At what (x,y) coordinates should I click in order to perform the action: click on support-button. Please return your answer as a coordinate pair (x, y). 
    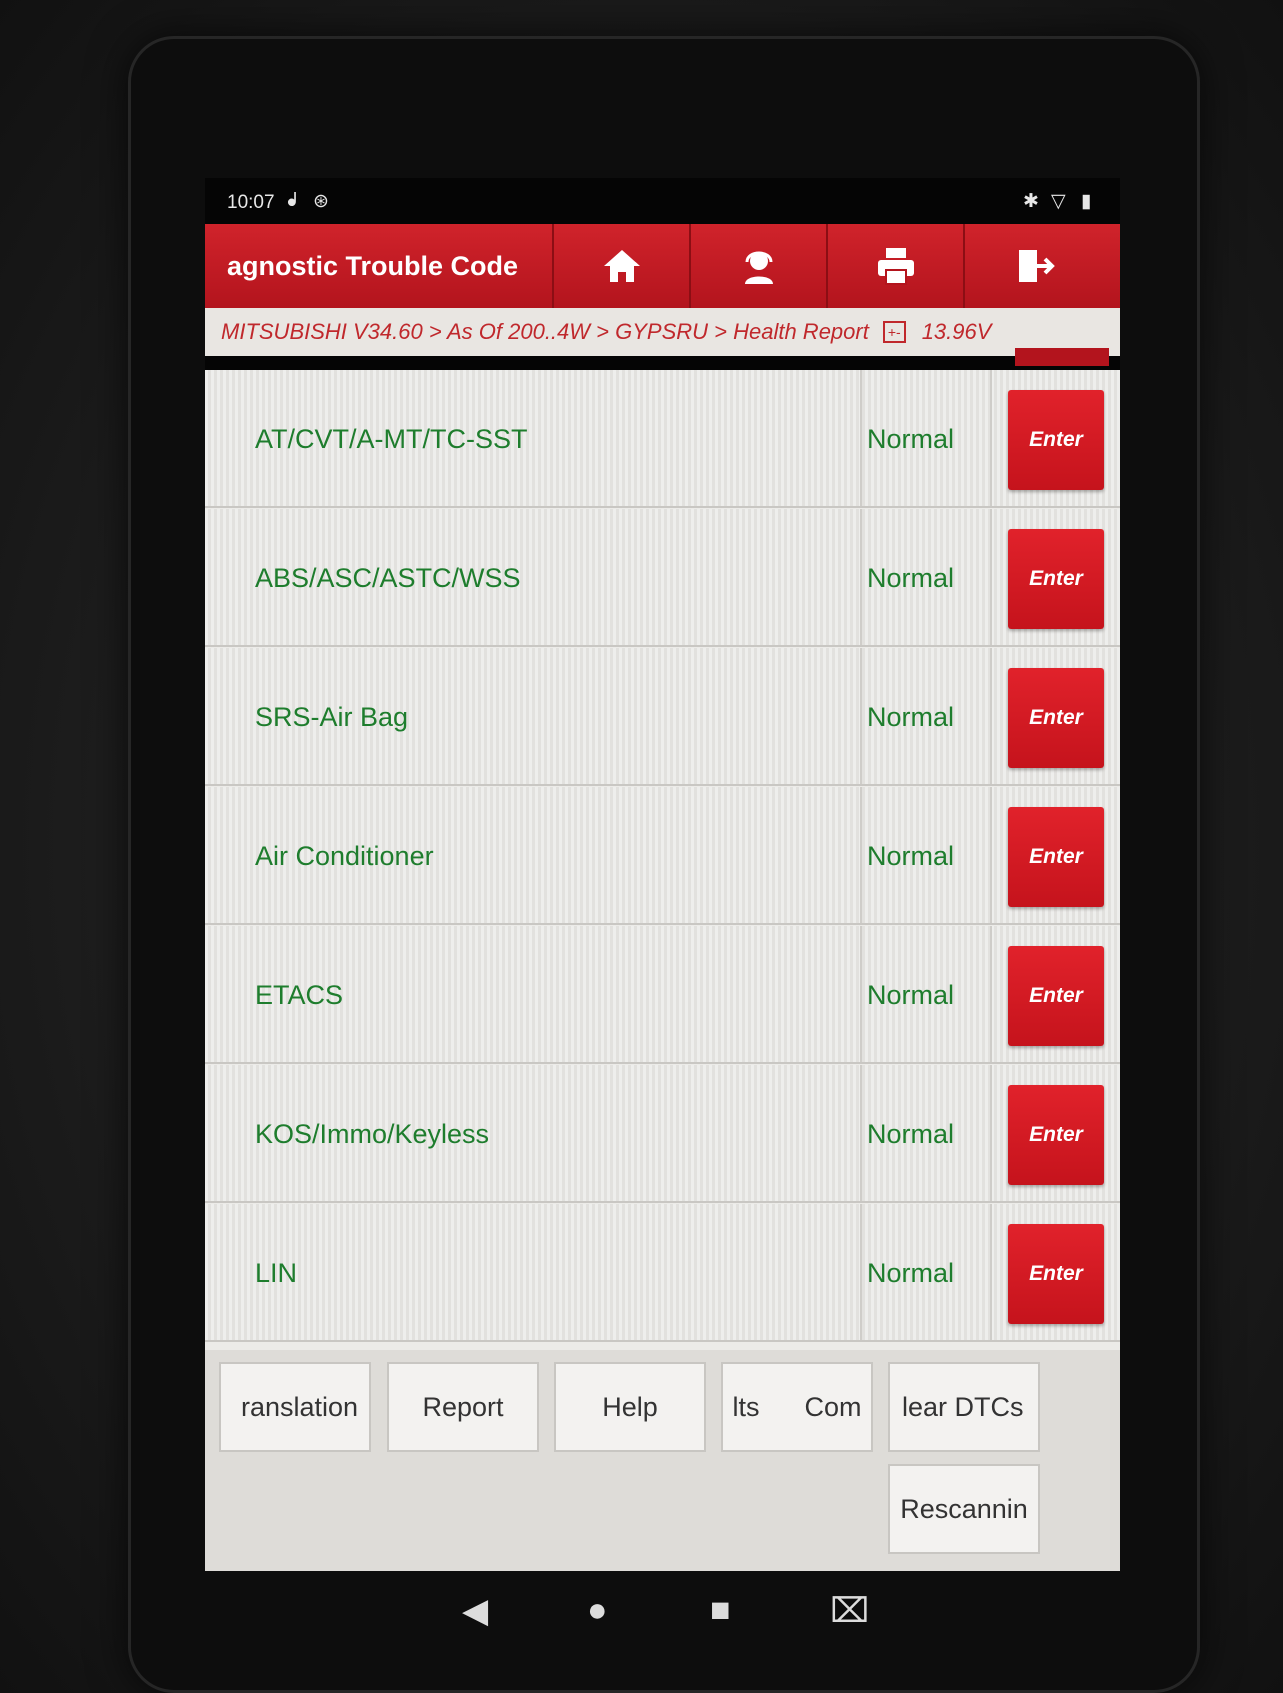
    Looking at the image, I should click on (757, 266).